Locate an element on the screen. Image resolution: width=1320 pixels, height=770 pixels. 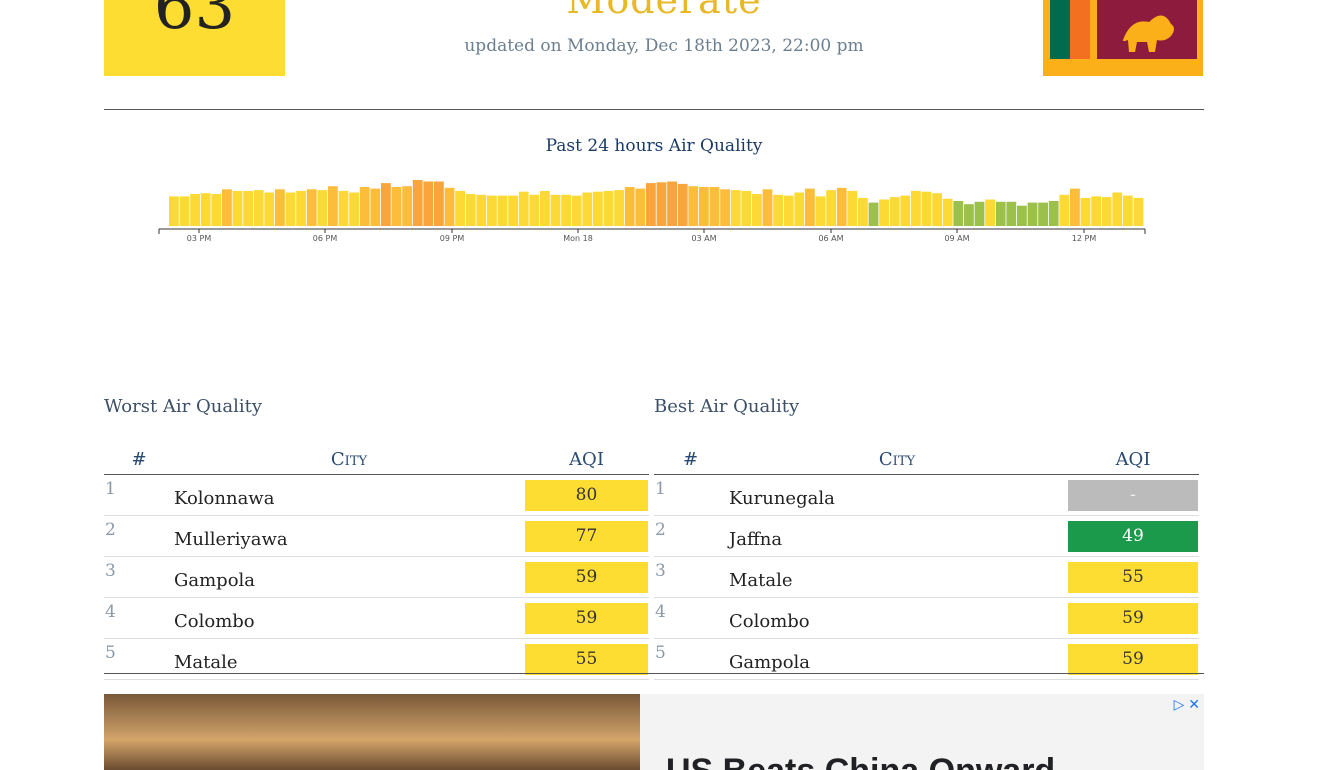
table-row: 2 Jaffna 49 is located at coordinates (926, 536).